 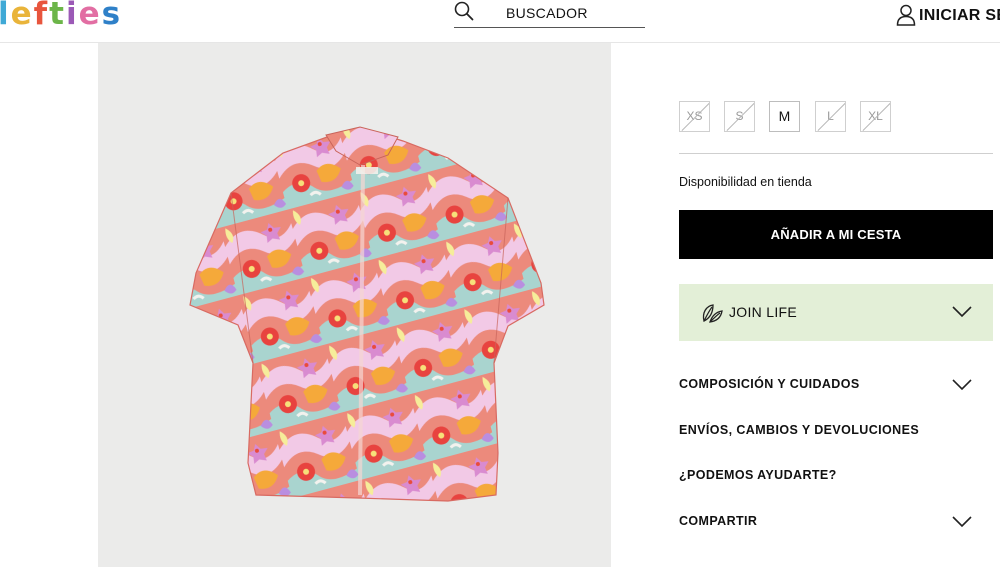 What do you see at coordinates (799, 430) in the screenshot?
I see `accordion-label: ENVÍOS, CAMBIOS Y DEVOLUCIONES` at bounding box center [799, 430].